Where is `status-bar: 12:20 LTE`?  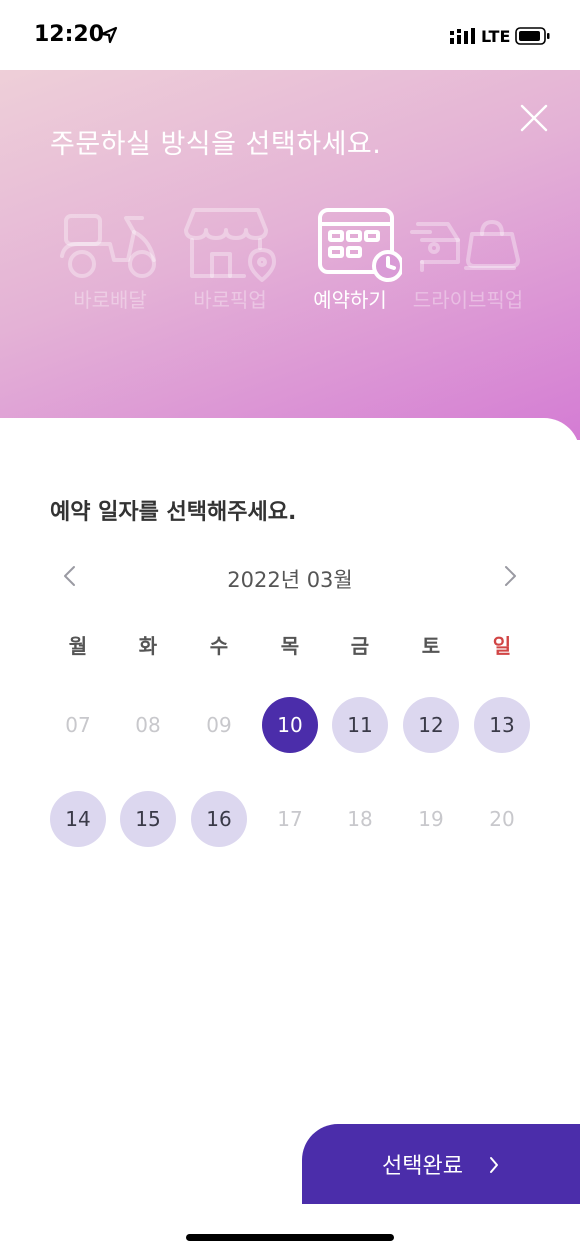
status-bar: 12:20 LTE is located at coordinates (290, 35).